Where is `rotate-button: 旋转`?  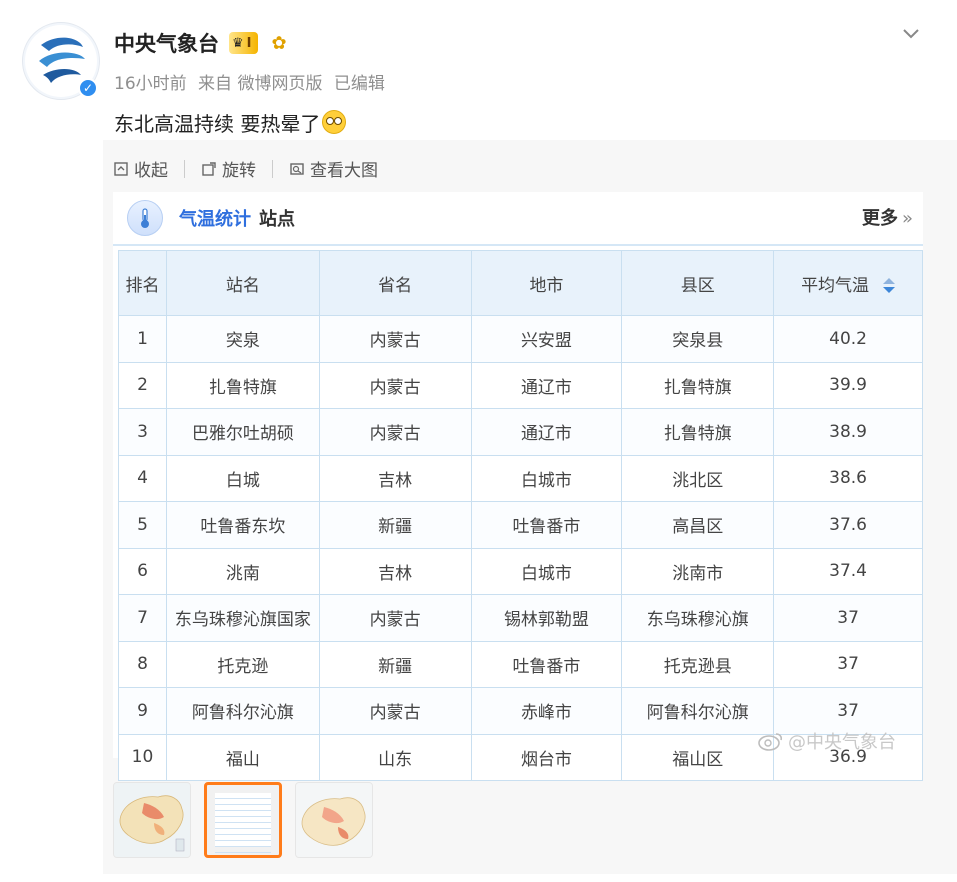 rotate-button: 旋转 is located at coordinates (228, 168).